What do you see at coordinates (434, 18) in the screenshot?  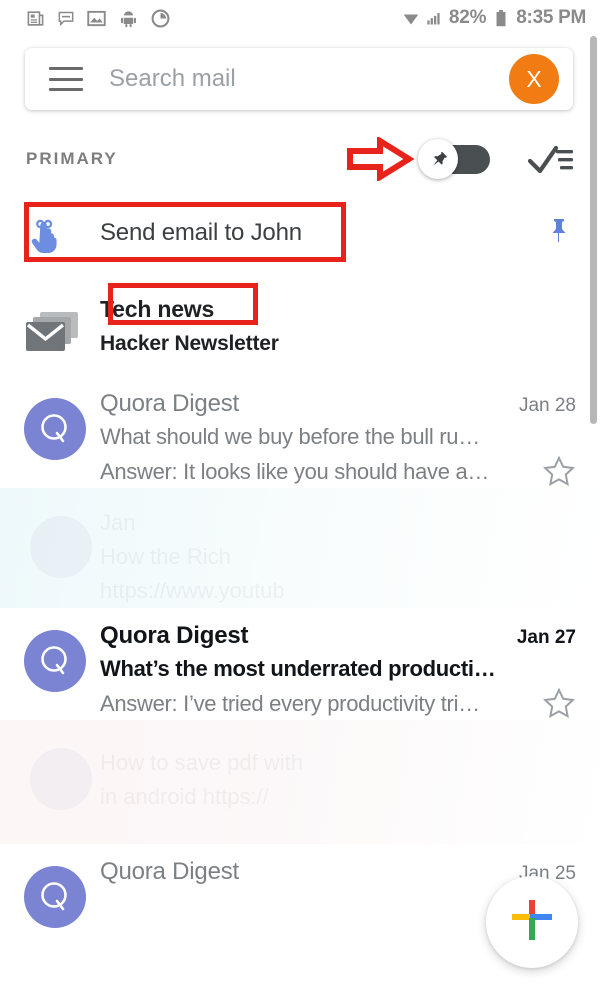 I see `signal-icon` at bounding box center [434, 18].